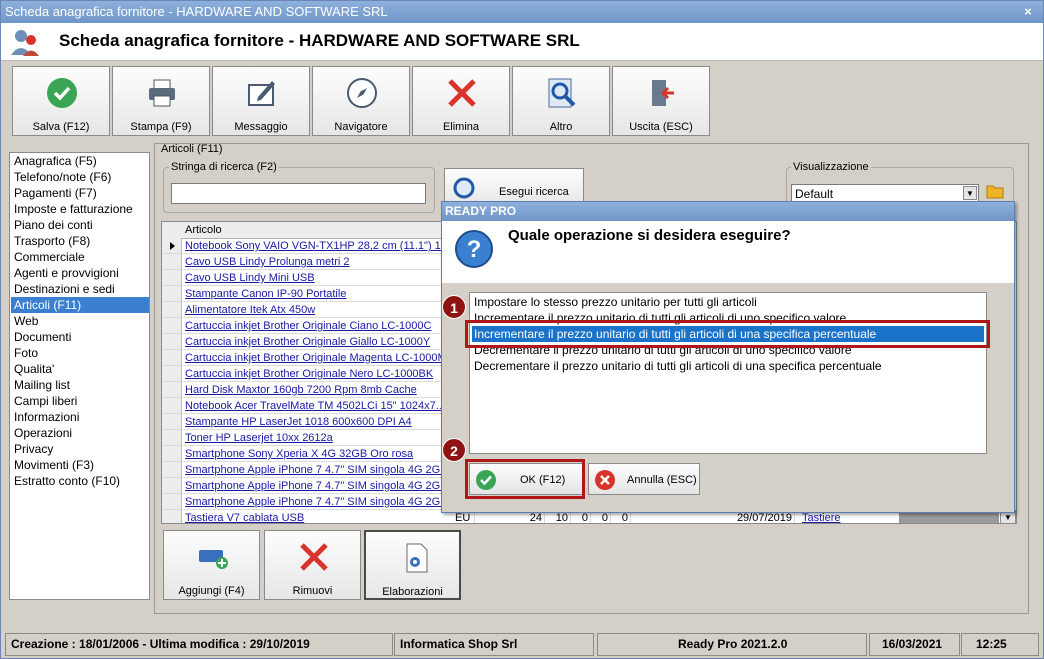  Describe the element at coordinates (80, 321) in the screenshot. I see `sidebar-item-web: Web` at that location.